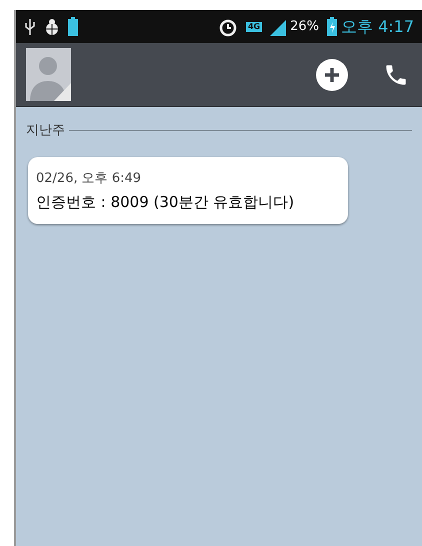 This screenshot has width=422, height=546. Describe the element at coordinates (30, 27) in the screenshot. I see `usb-icon` at that location.